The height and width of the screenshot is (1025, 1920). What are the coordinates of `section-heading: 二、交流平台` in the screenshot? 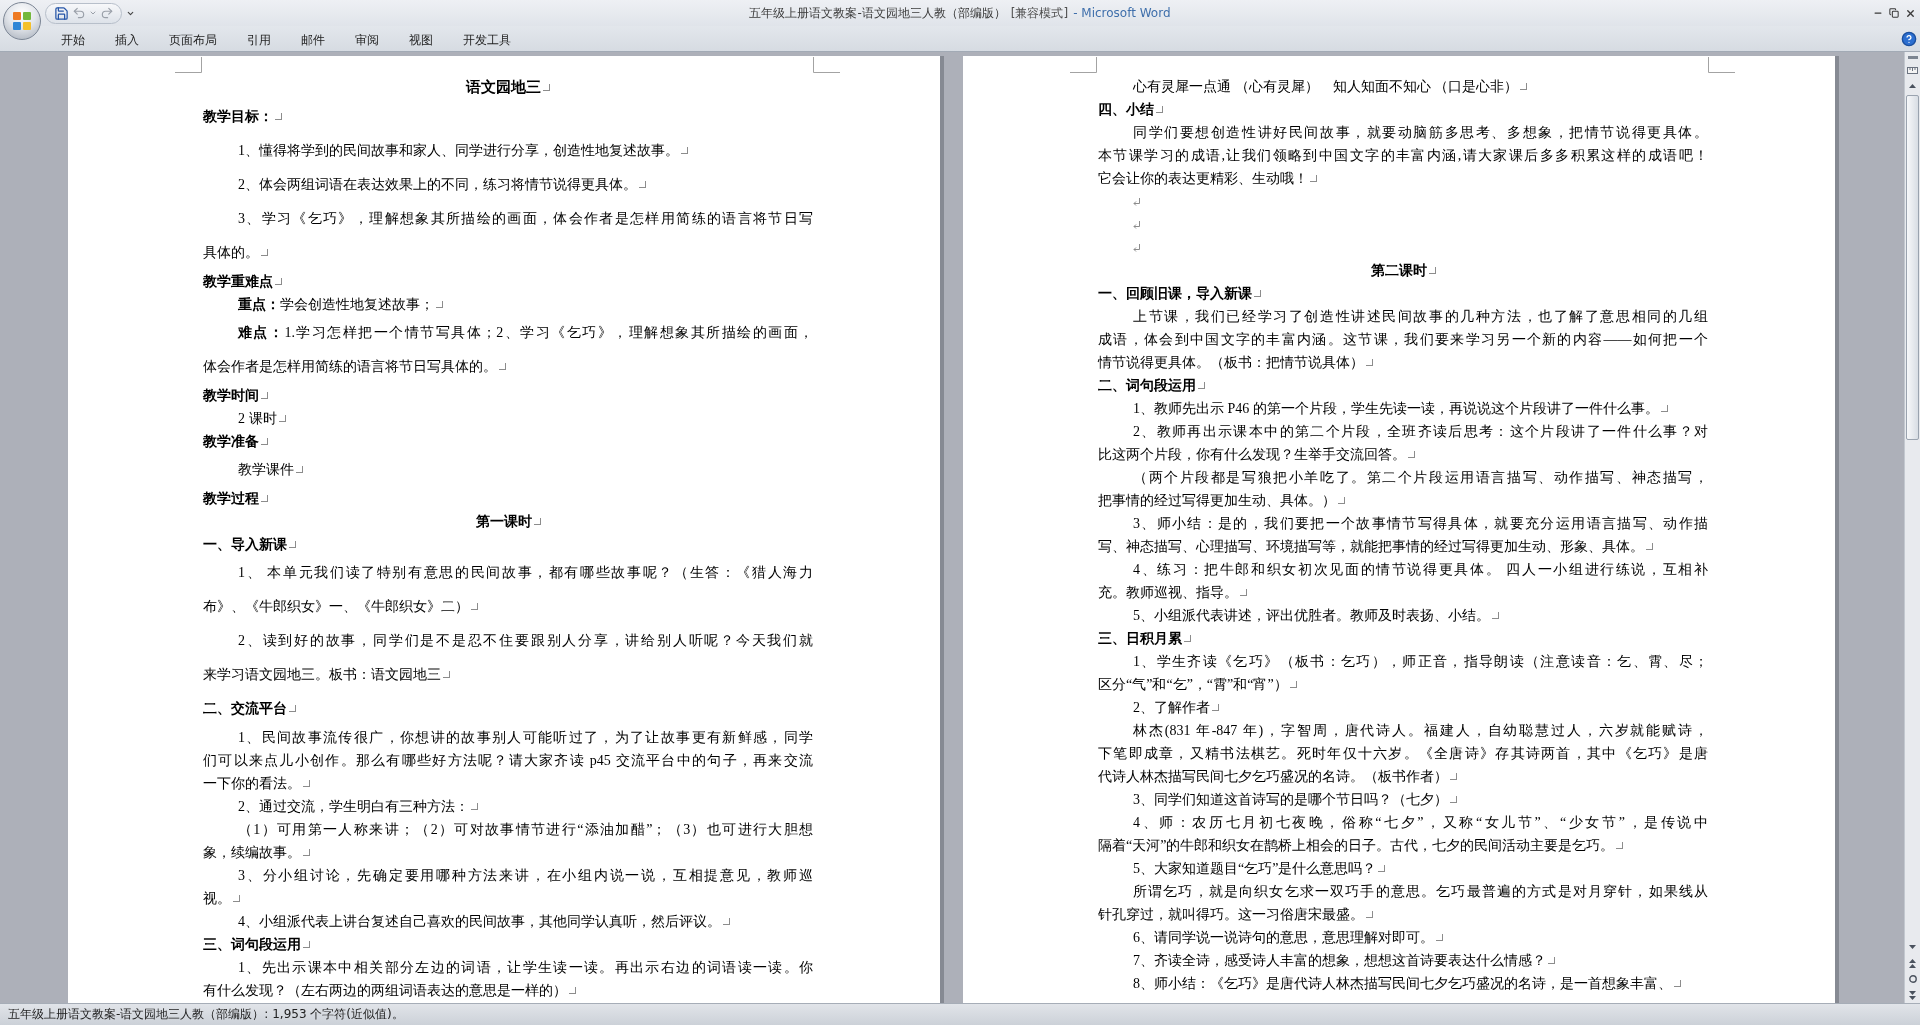 It's located at (249, 708).